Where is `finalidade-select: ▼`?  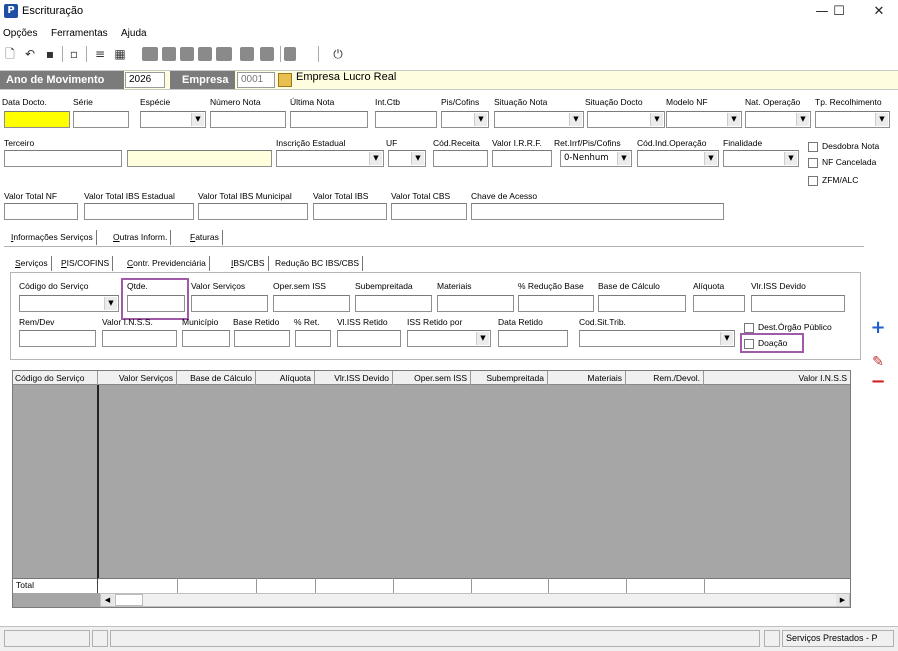
finalidade-select: ▼ is located at coordinates (761, 158).